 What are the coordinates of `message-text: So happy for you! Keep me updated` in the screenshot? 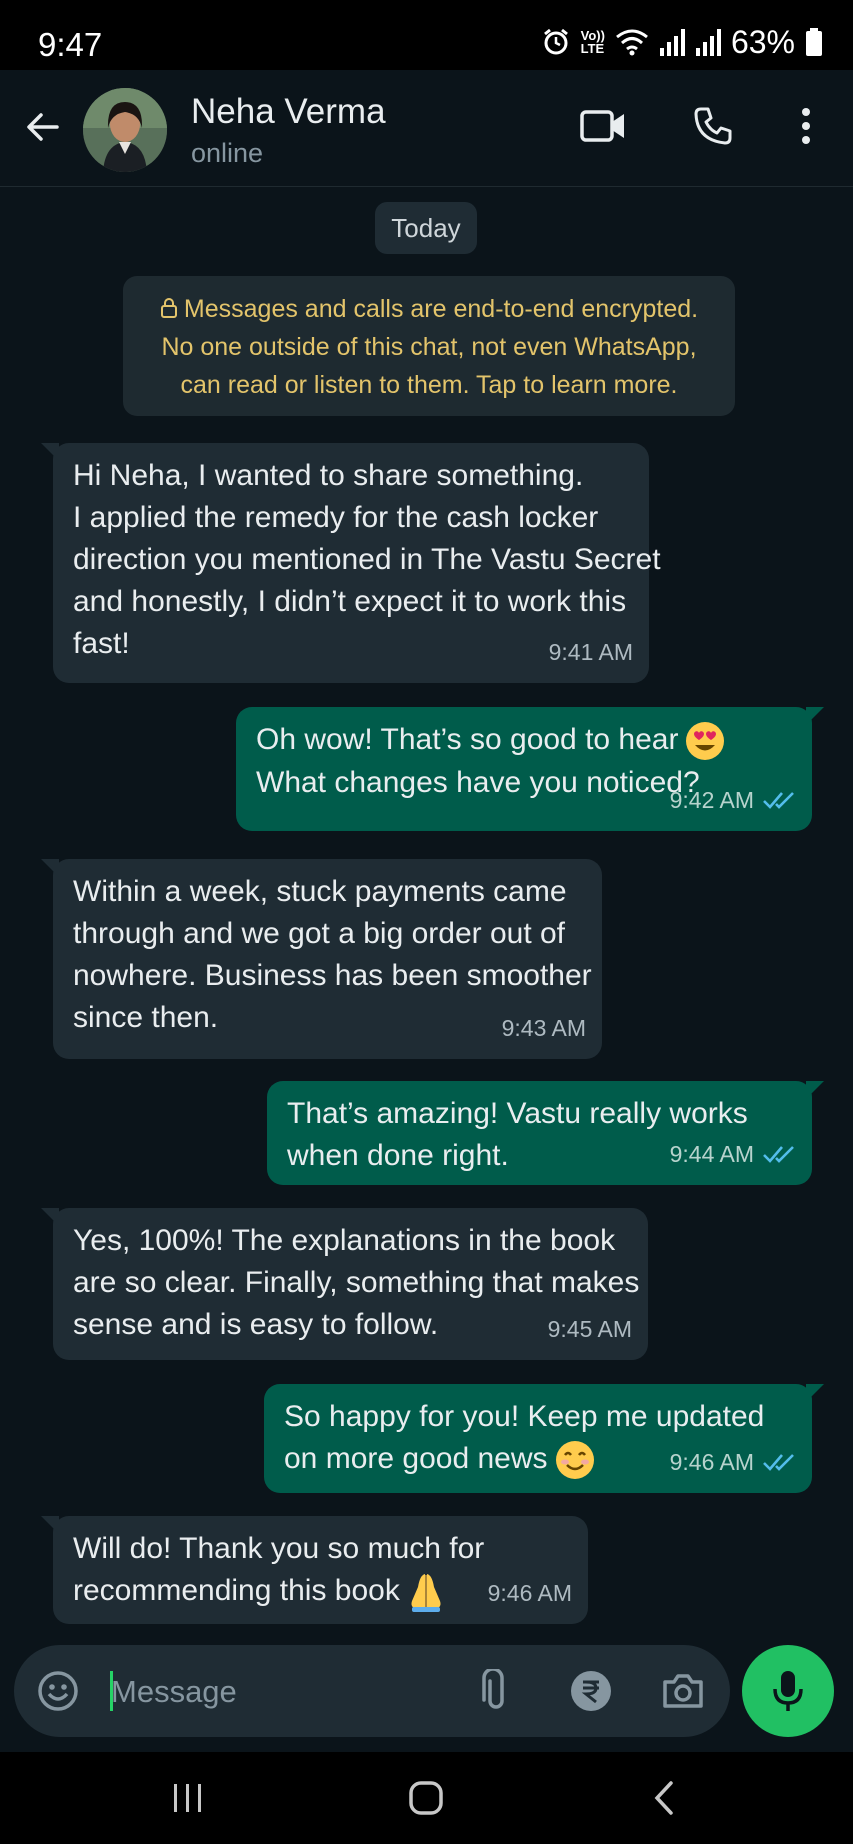 It's located at (524, 1416).